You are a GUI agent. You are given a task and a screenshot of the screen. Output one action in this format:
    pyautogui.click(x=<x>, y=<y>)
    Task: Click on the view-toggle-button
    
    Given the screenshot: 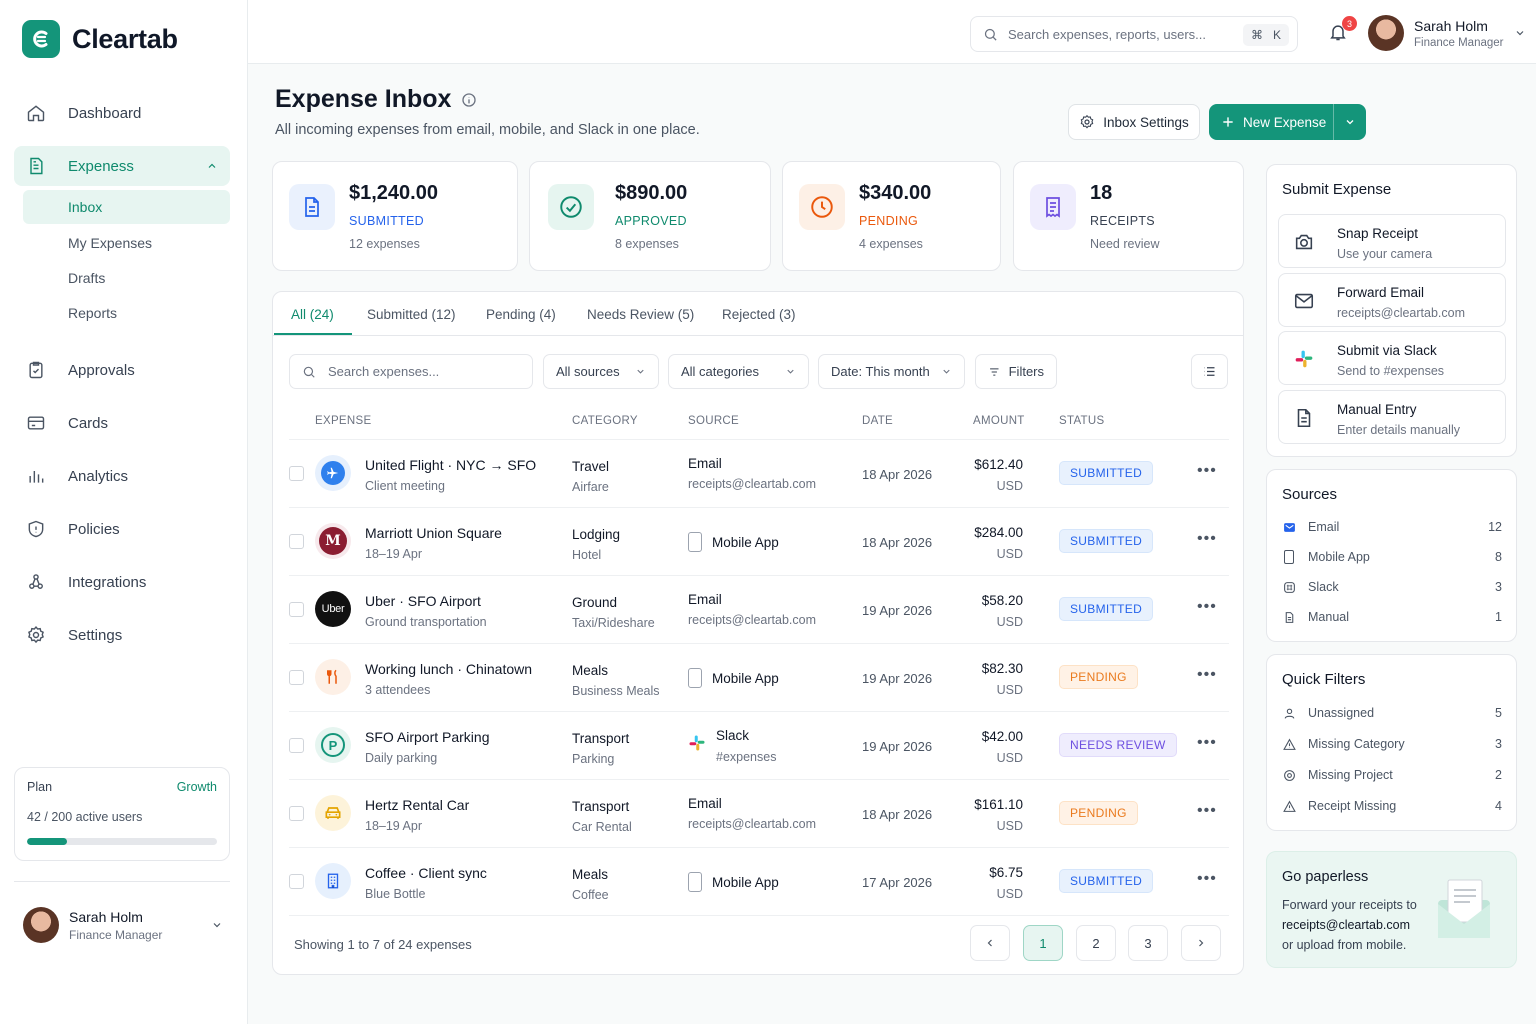 What is the action you would take?
    pyautogui.click(x=1209, y=371)
    